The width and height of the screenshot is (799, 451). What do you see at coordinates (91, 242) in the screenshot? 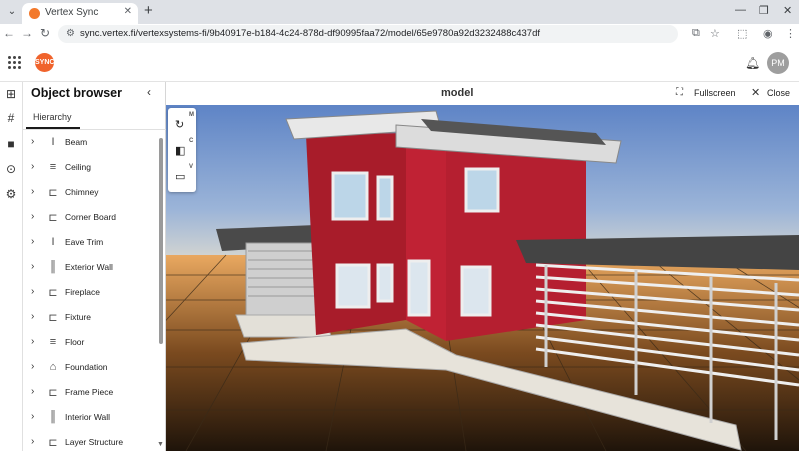
I see `tree-item-eave-trim: › I Eave Trim` at bounding box center [91, 242].